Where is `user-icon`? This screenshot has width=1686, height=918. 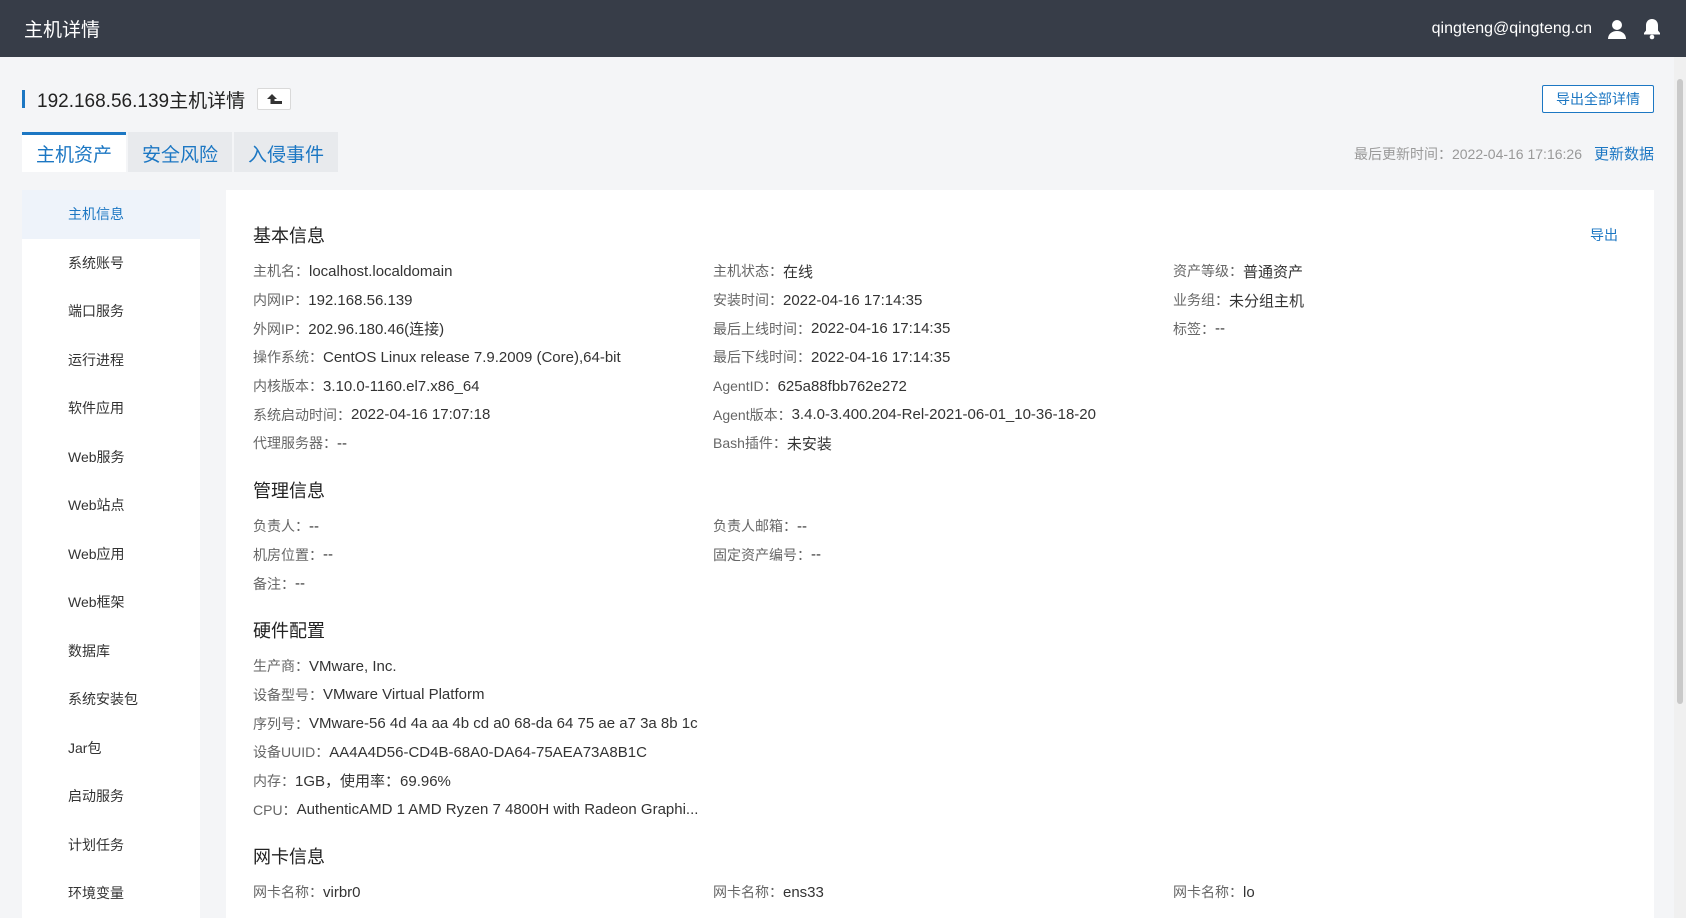
user-icon is located at coordinates (1617, 29).